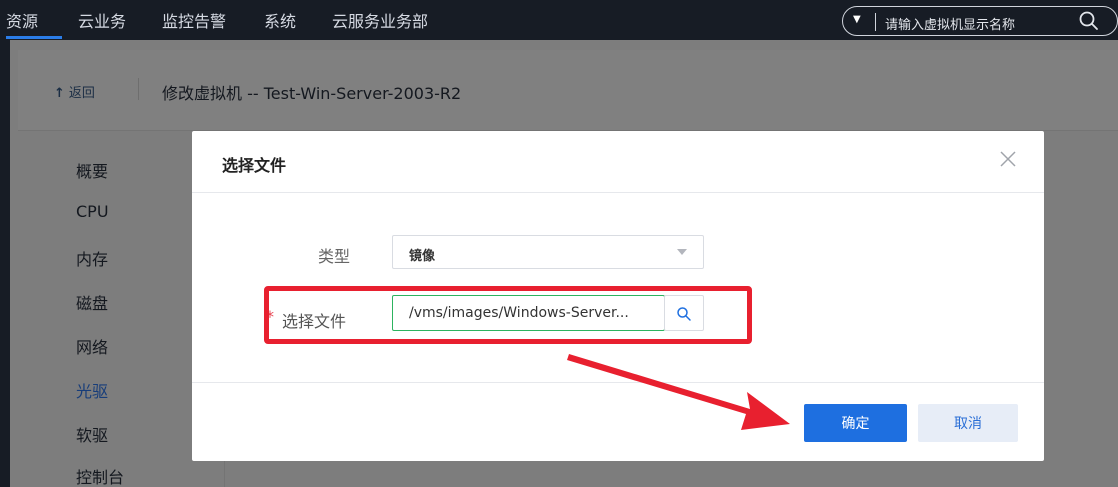  I want to click on back-label: 返回, so click(81, 93).